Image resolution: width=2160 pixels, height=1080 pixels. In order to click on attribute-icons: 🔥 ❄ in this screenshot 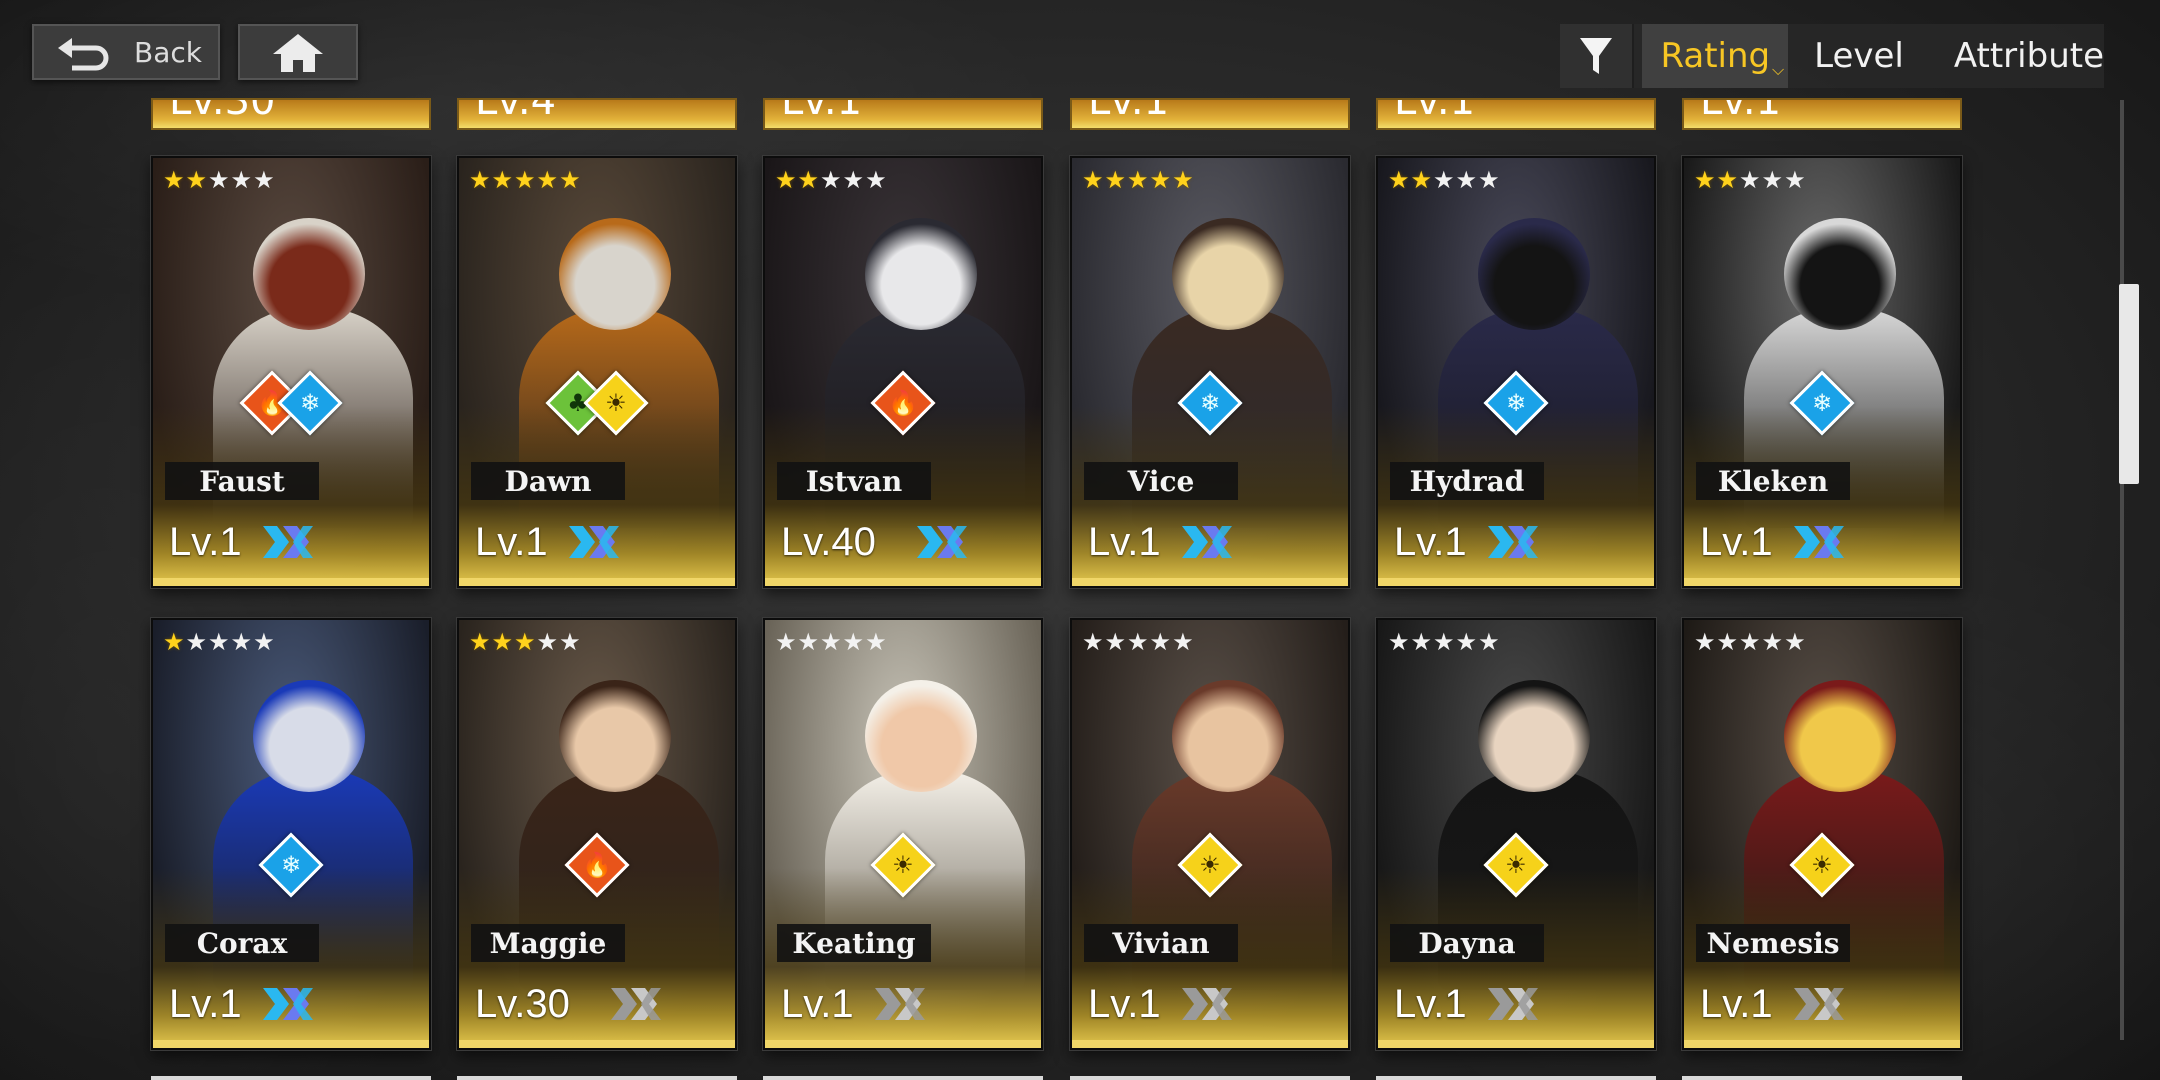, I will do `click(291, 403)`.